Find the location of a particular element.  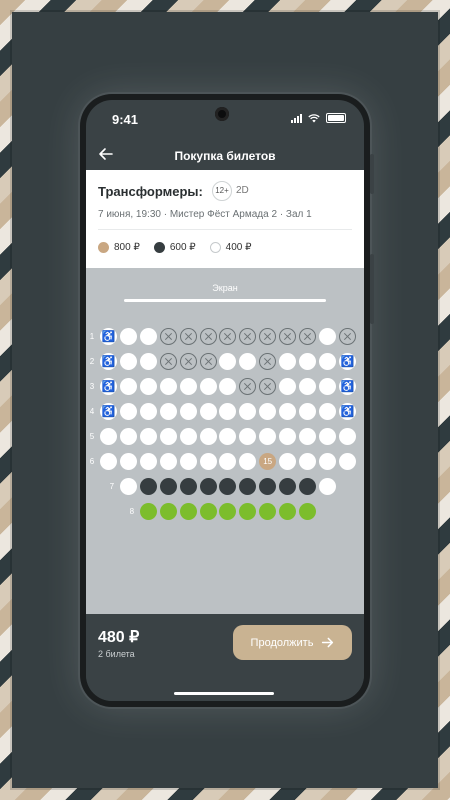

seat-selected: 15 is located at coordinates (268, 461).